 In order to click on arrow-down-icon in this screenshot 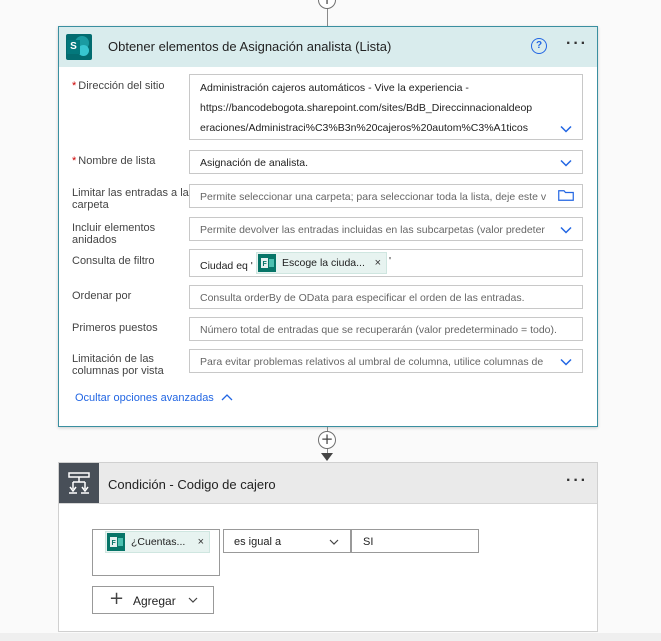, I will do `click(327, 457)`.